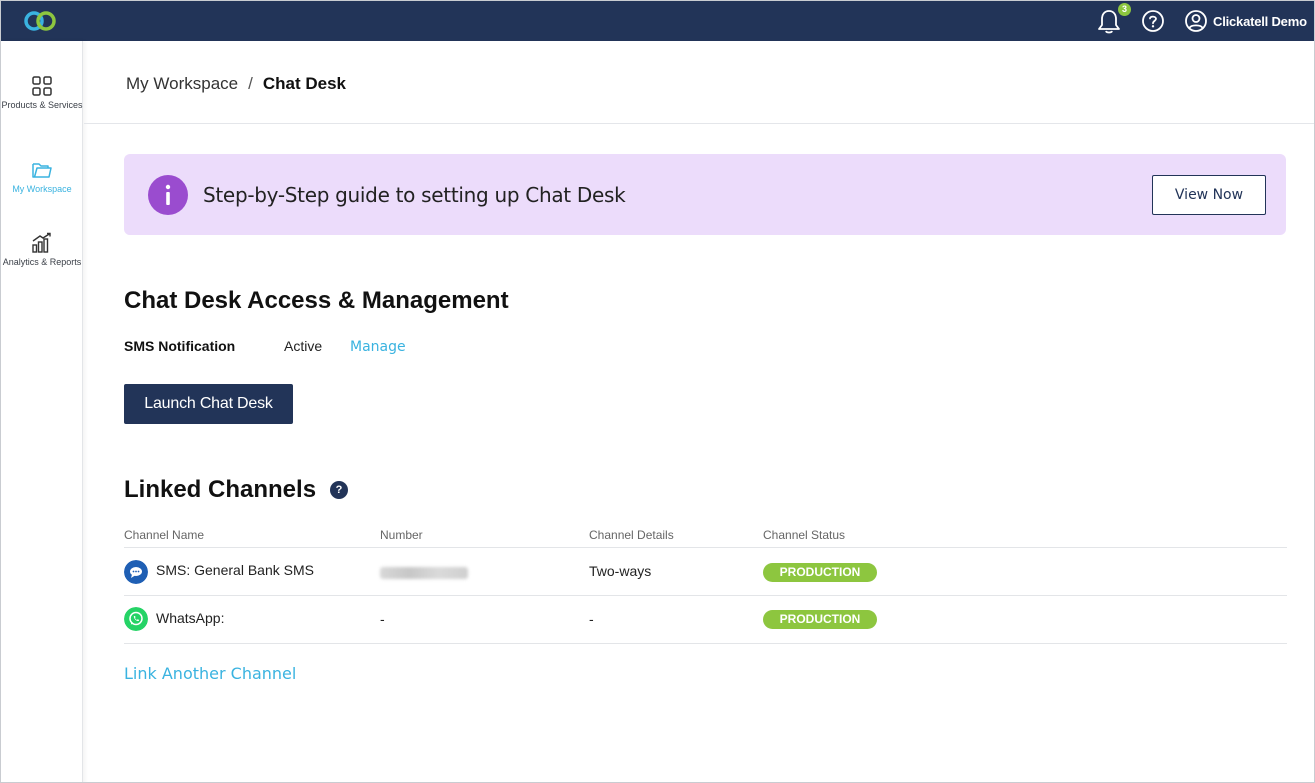 Image resolution: width=1315 pixels, height=783 pixels. I want to click on column-header-channel-name: Channel Name, so click(164, 535).